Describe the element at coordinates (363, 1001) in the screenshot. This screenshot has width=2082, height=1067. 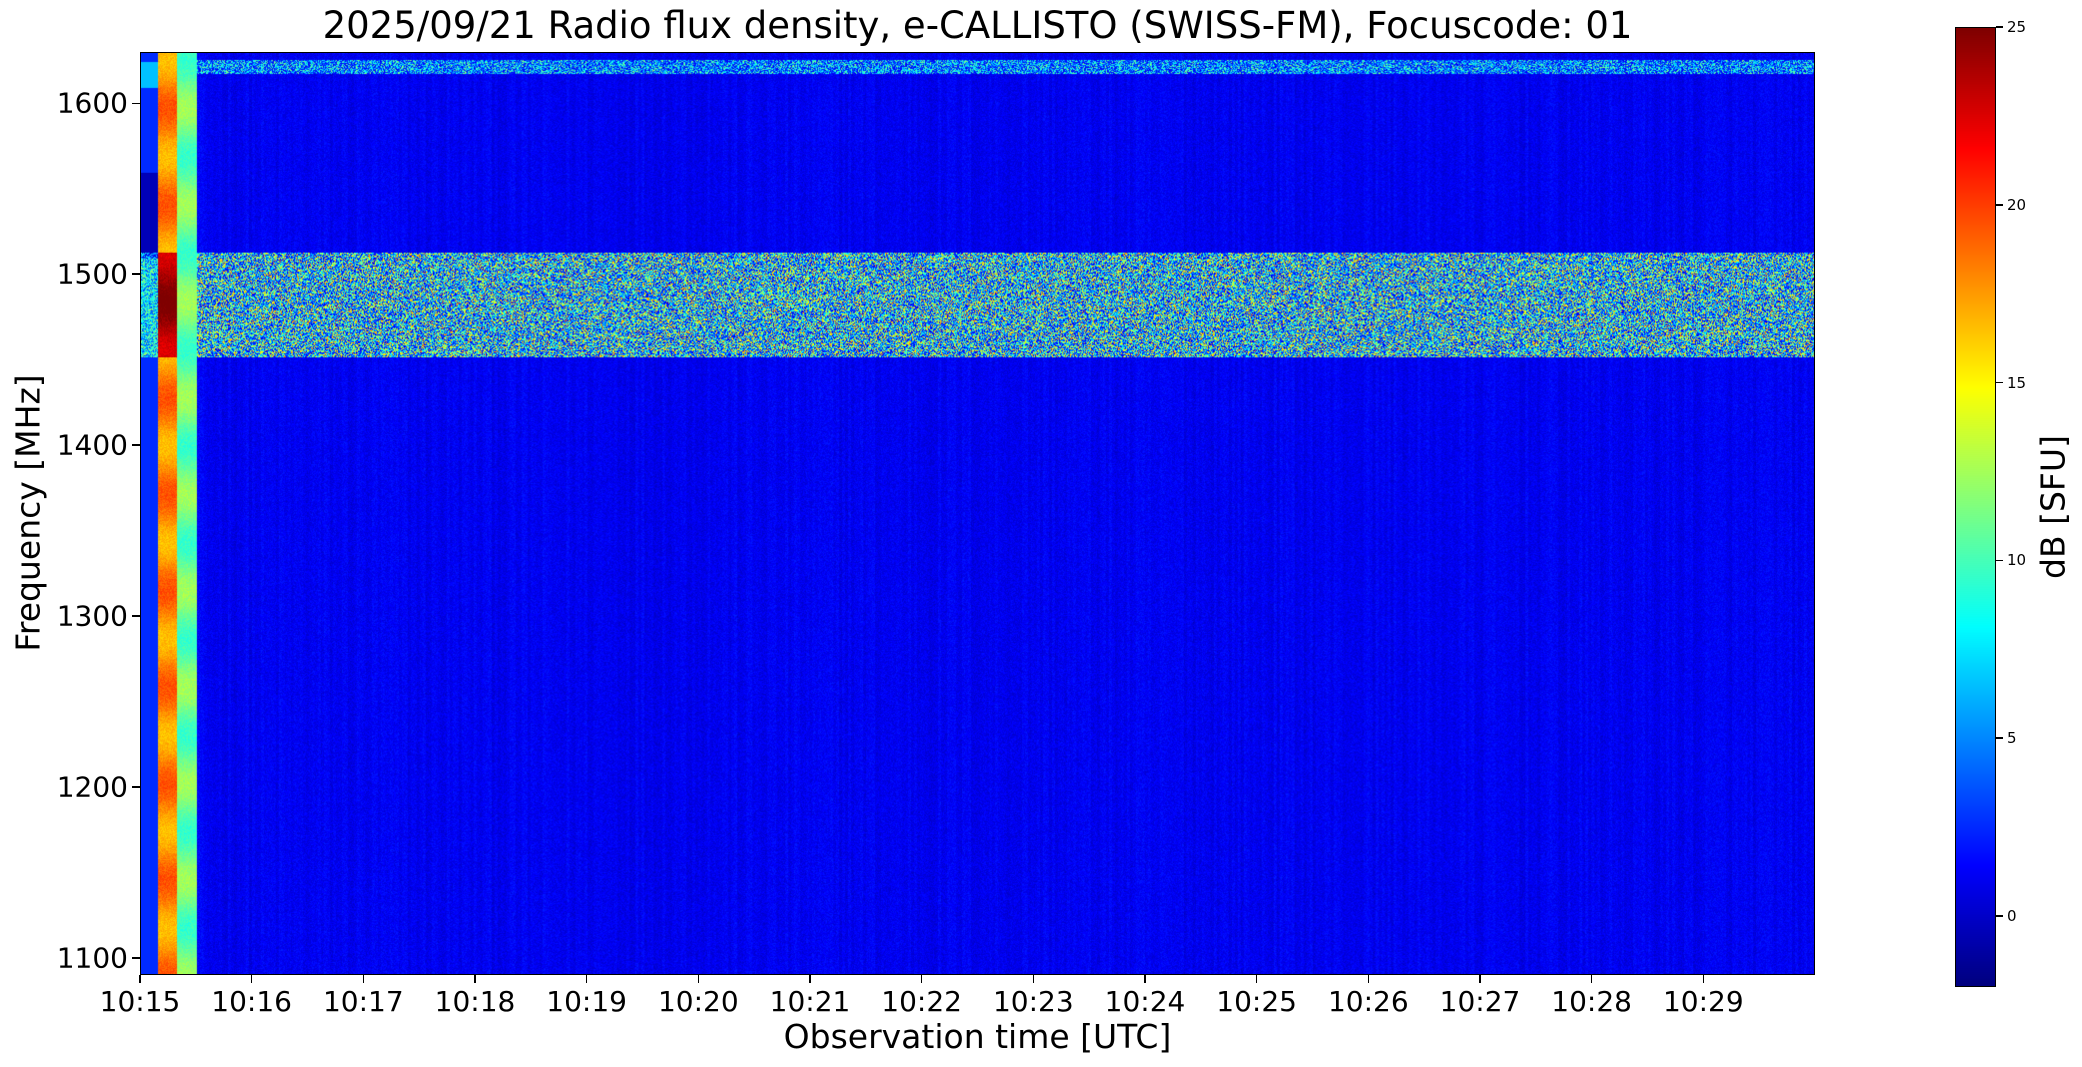
I see `x-tick-label: 10:17` at that location.